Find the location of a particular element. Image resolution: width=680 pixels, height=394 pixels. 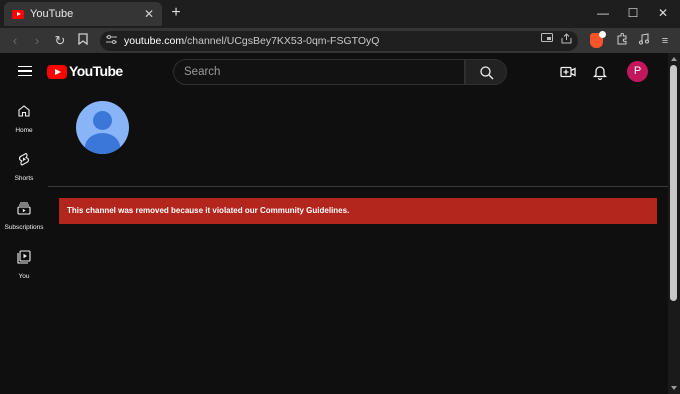

channel-avatar is located at coordinates (102, 127).